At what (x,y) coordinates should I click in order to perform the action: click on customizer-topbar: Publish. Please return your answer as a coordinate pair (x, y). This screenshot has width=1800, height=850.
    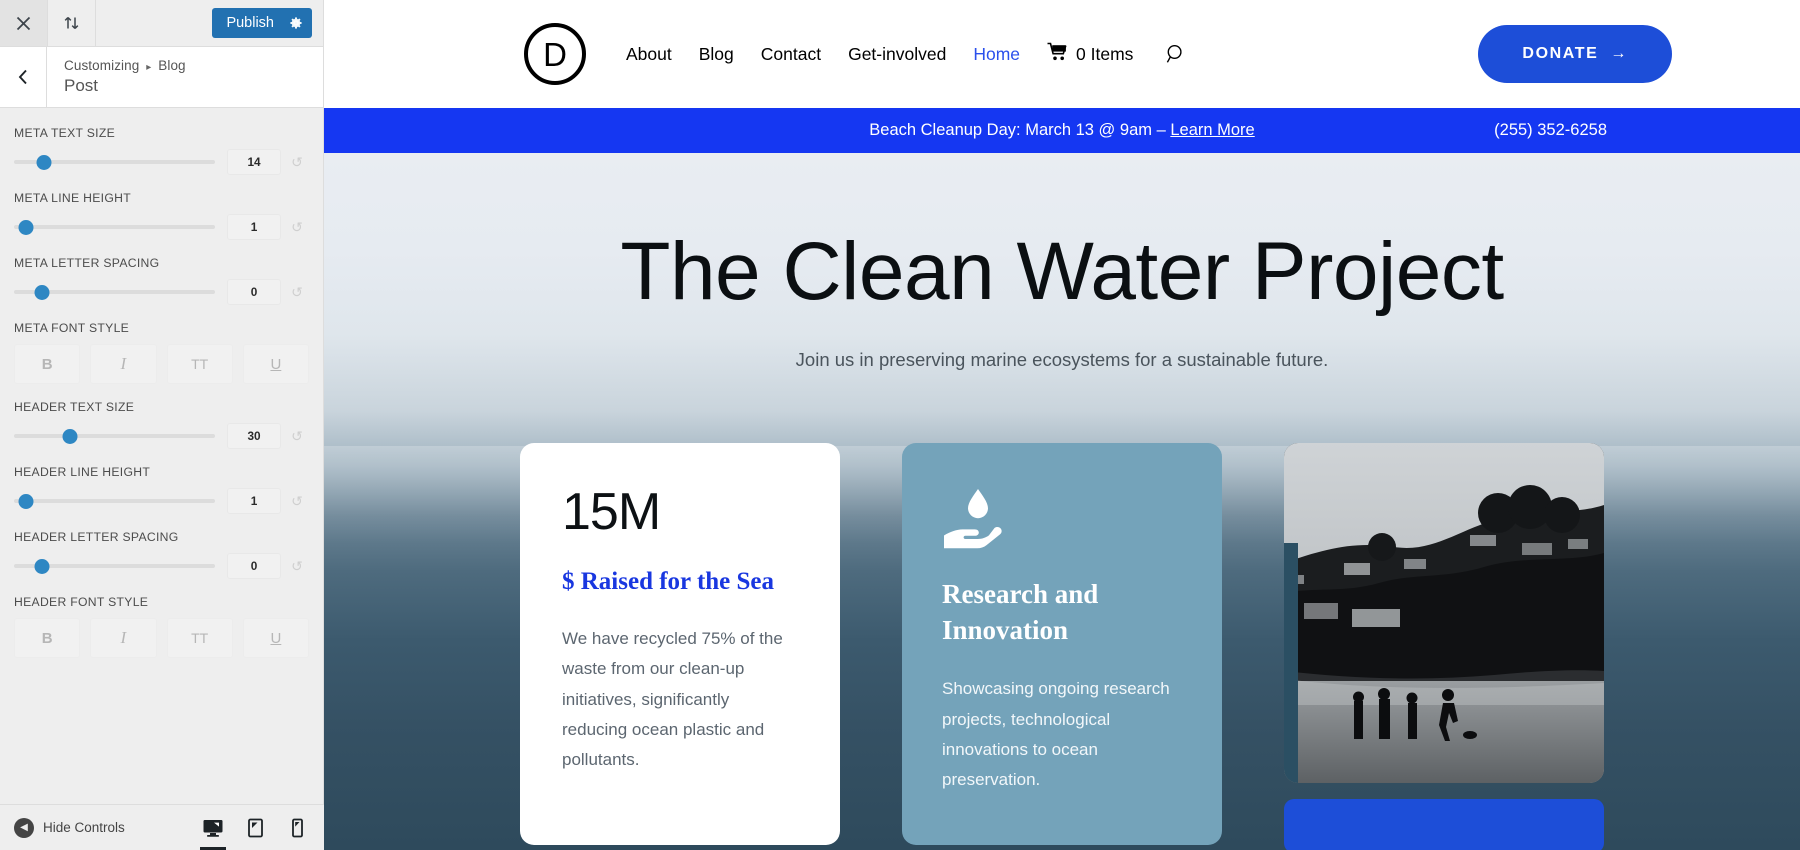
    Looking at the image, I should click on (161, 23).